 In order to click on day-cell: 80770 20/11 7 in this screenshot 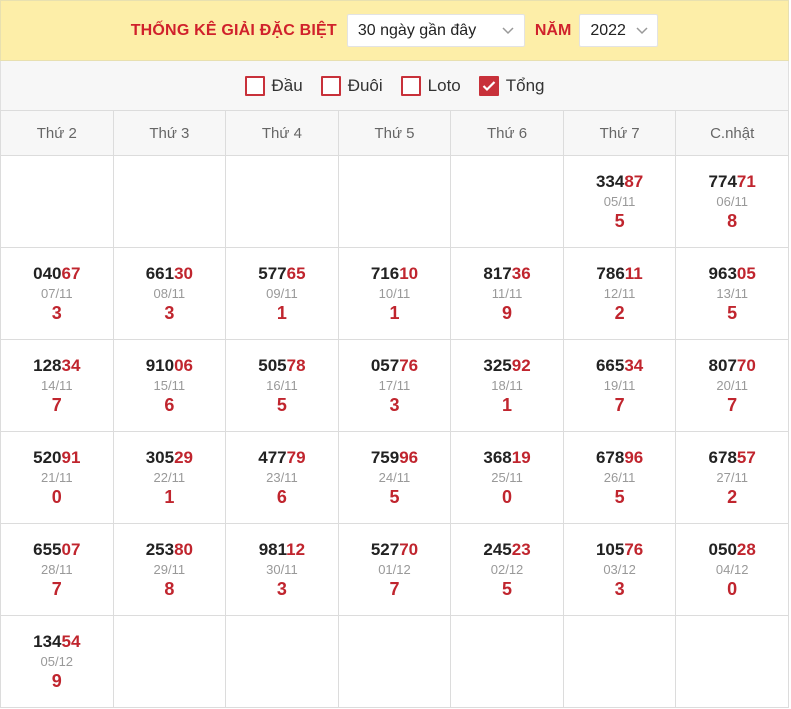, I will do `click(732, 385)`.